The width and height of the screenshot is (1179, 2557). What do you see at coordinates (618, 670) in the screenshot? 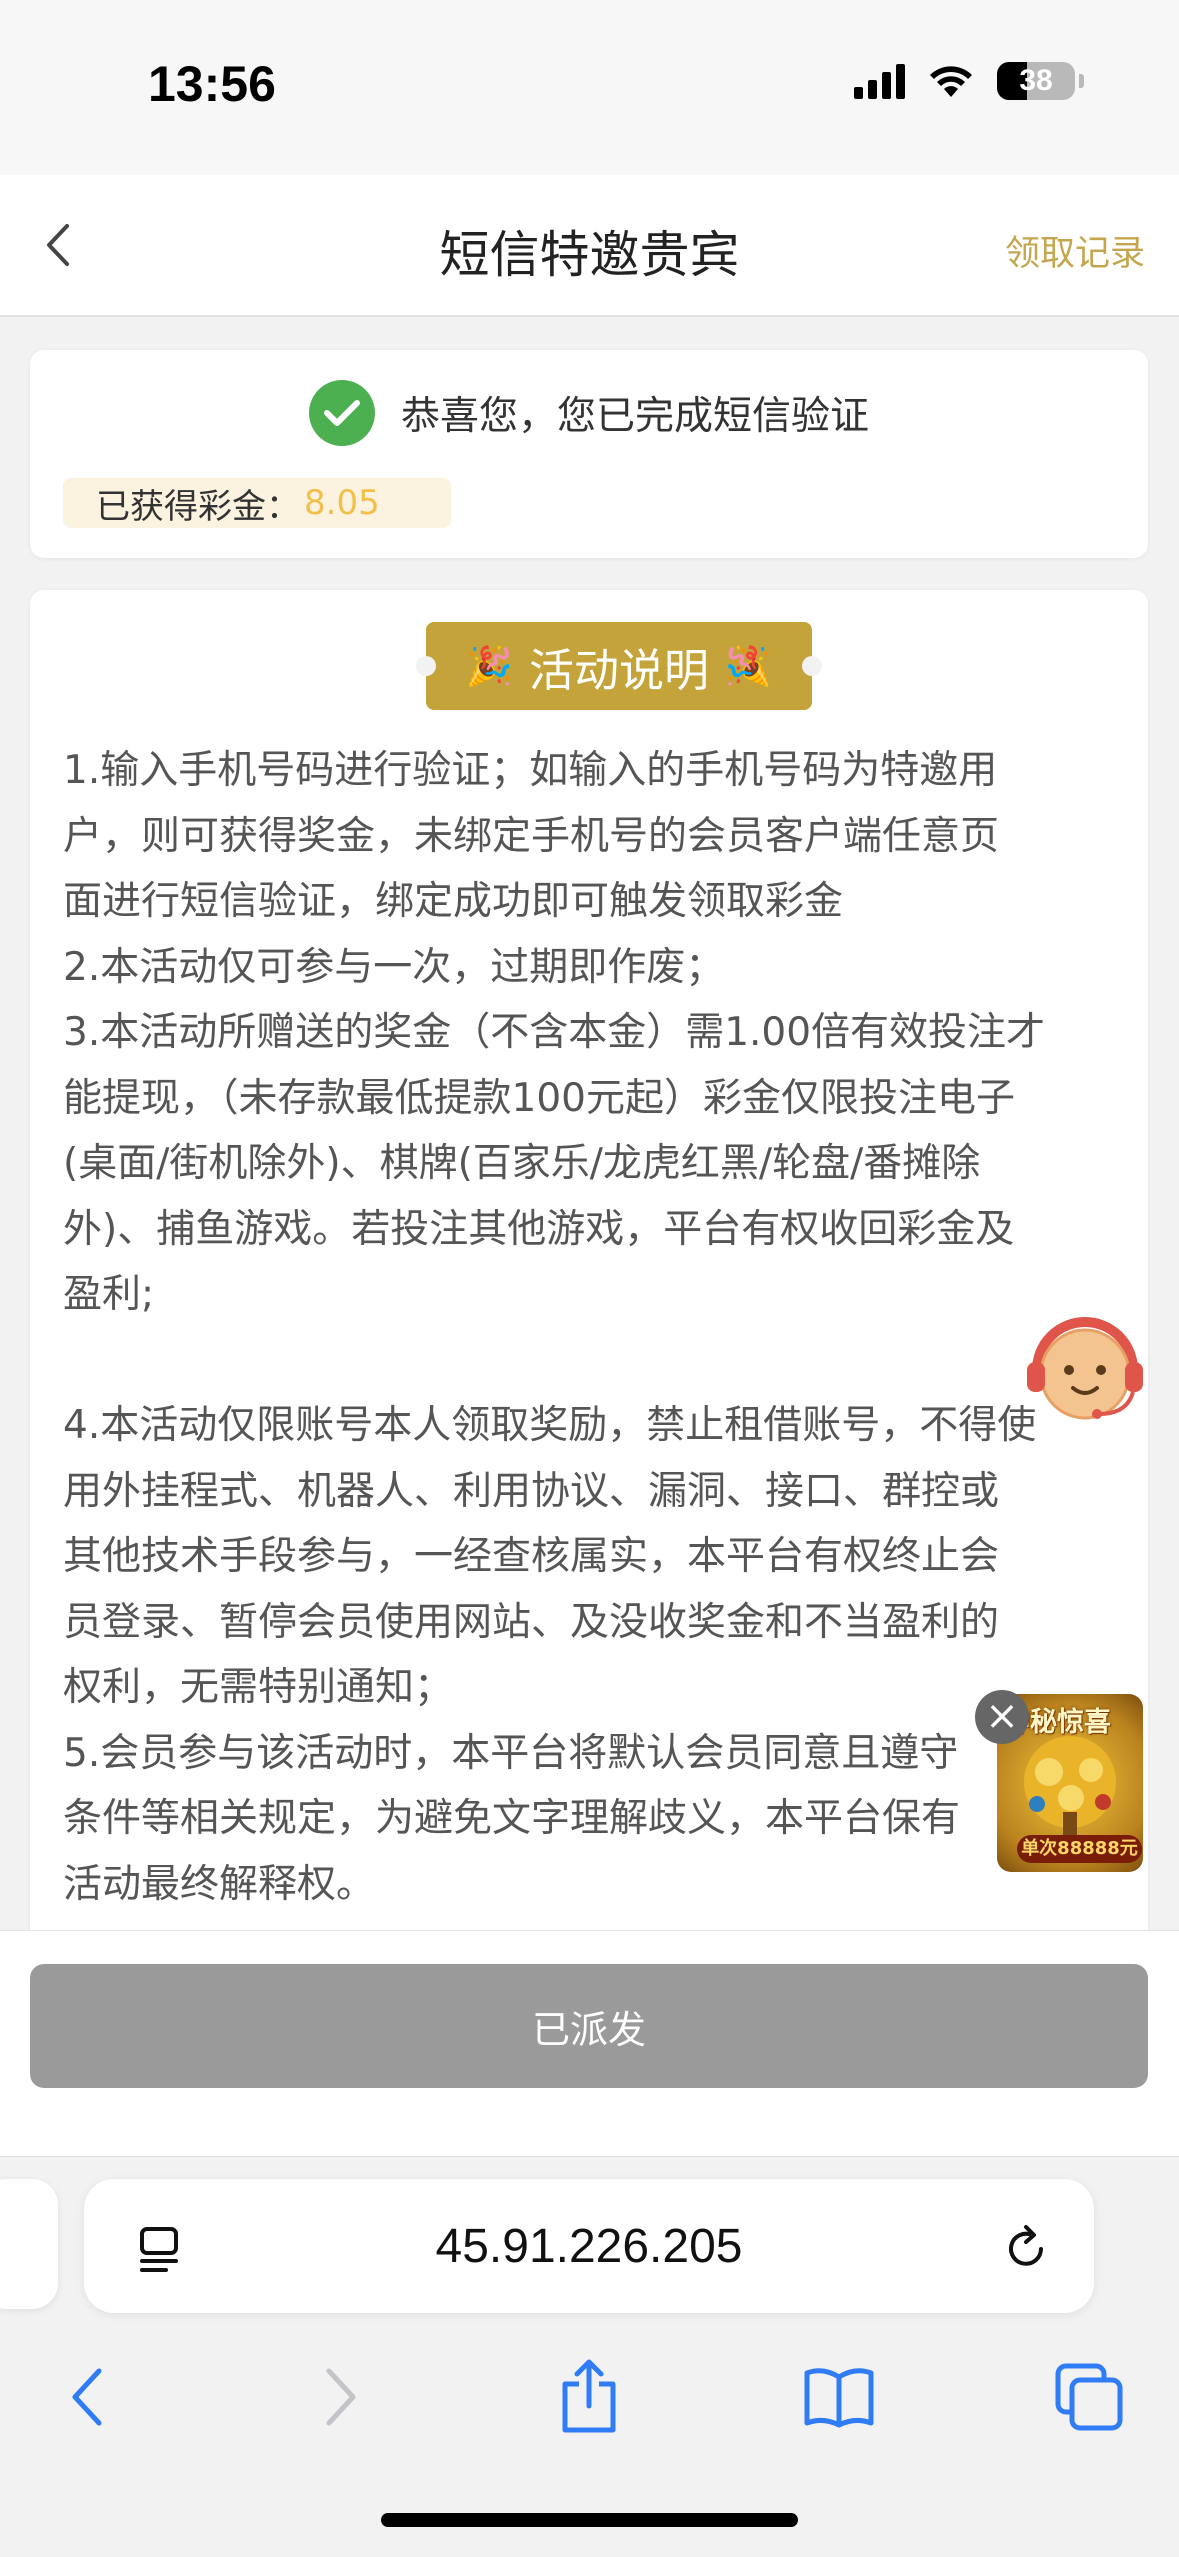
I see `activity-badge-label: 活动说明` at bounding box center [618, 670].